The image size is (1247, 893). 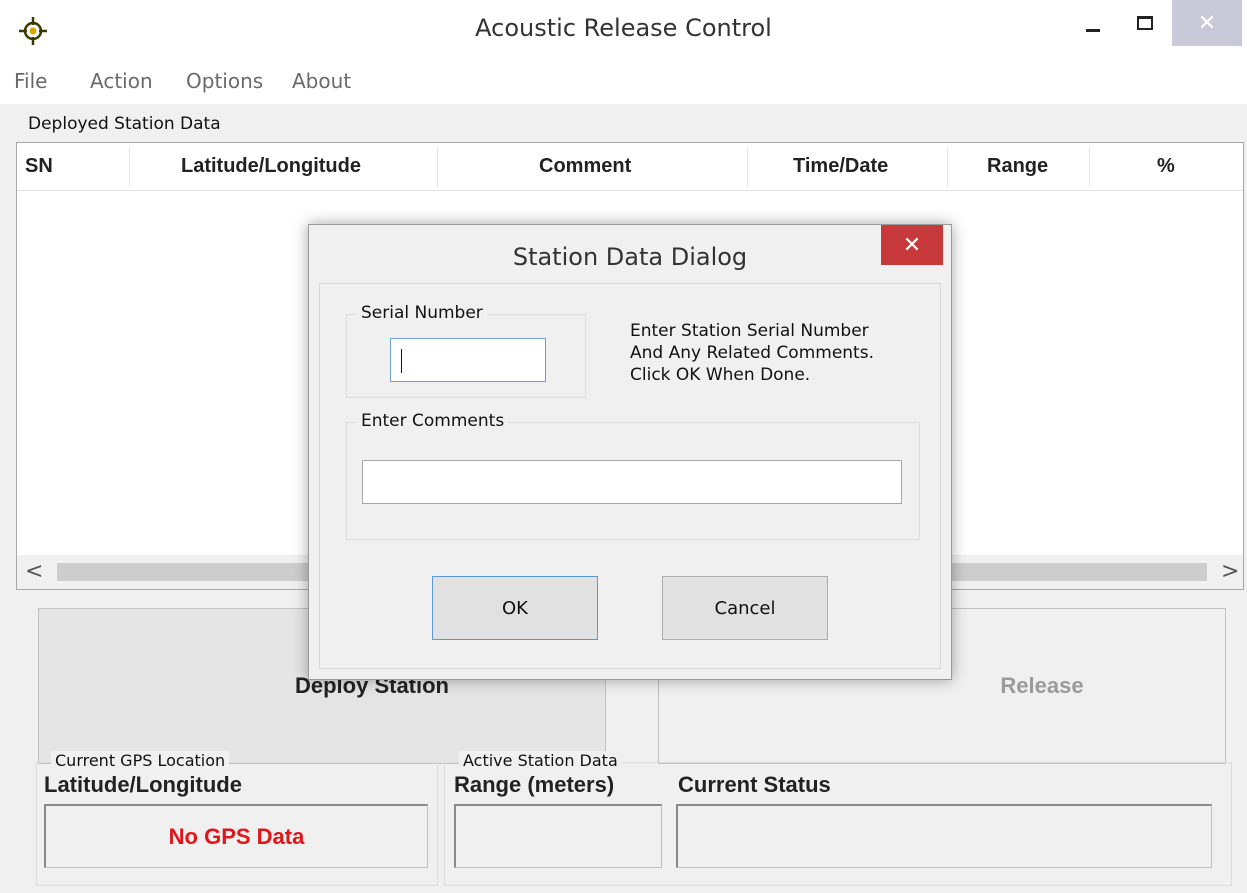 I want to click on menu-action: Action, so click(x=121, y=81).